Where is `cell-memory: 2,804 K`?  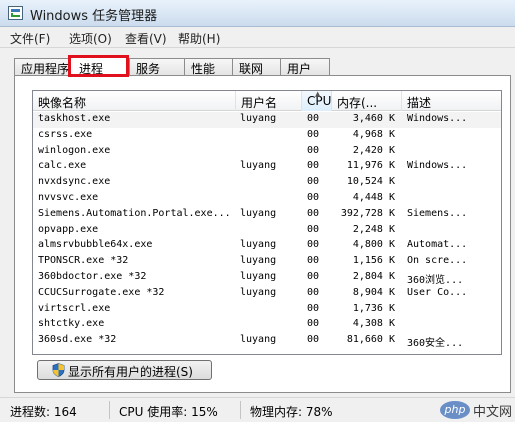 cell-memory: 2,804 K is located at coordinates (373, 276).